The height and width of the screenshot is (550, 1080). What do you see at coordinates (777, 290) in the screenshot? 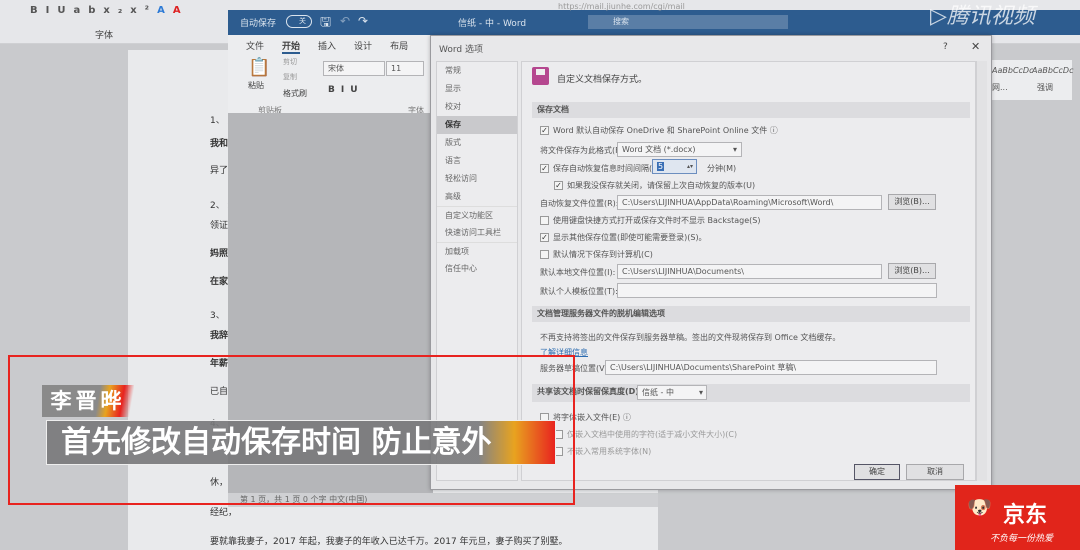
I see `template-location-input` at bounding box center [777, 290].